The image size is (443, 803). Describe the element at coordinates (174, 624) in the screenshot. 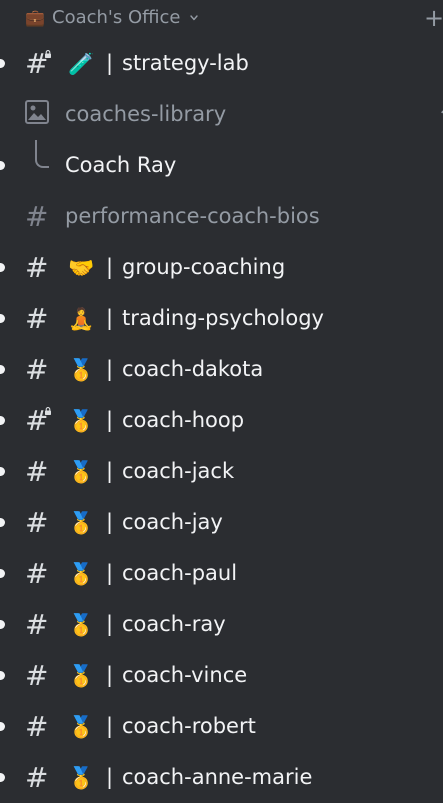

I see `channel-name: coach-ray` at that location.